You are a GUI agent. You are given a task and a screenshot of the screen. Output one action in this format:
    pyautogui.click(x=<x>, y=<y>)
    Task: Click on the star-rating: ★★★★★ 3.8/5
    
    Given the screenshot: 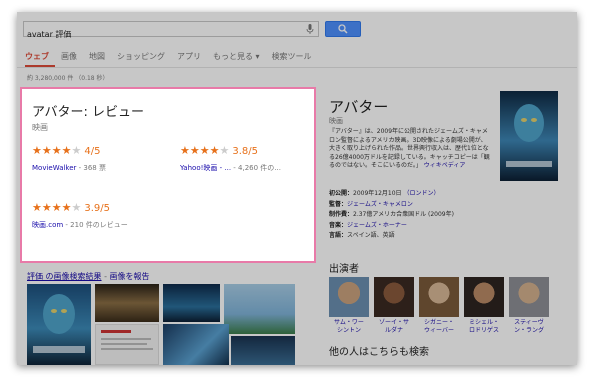 What is the action you would take?
    pyautogui.click(x=230, y=151)
    